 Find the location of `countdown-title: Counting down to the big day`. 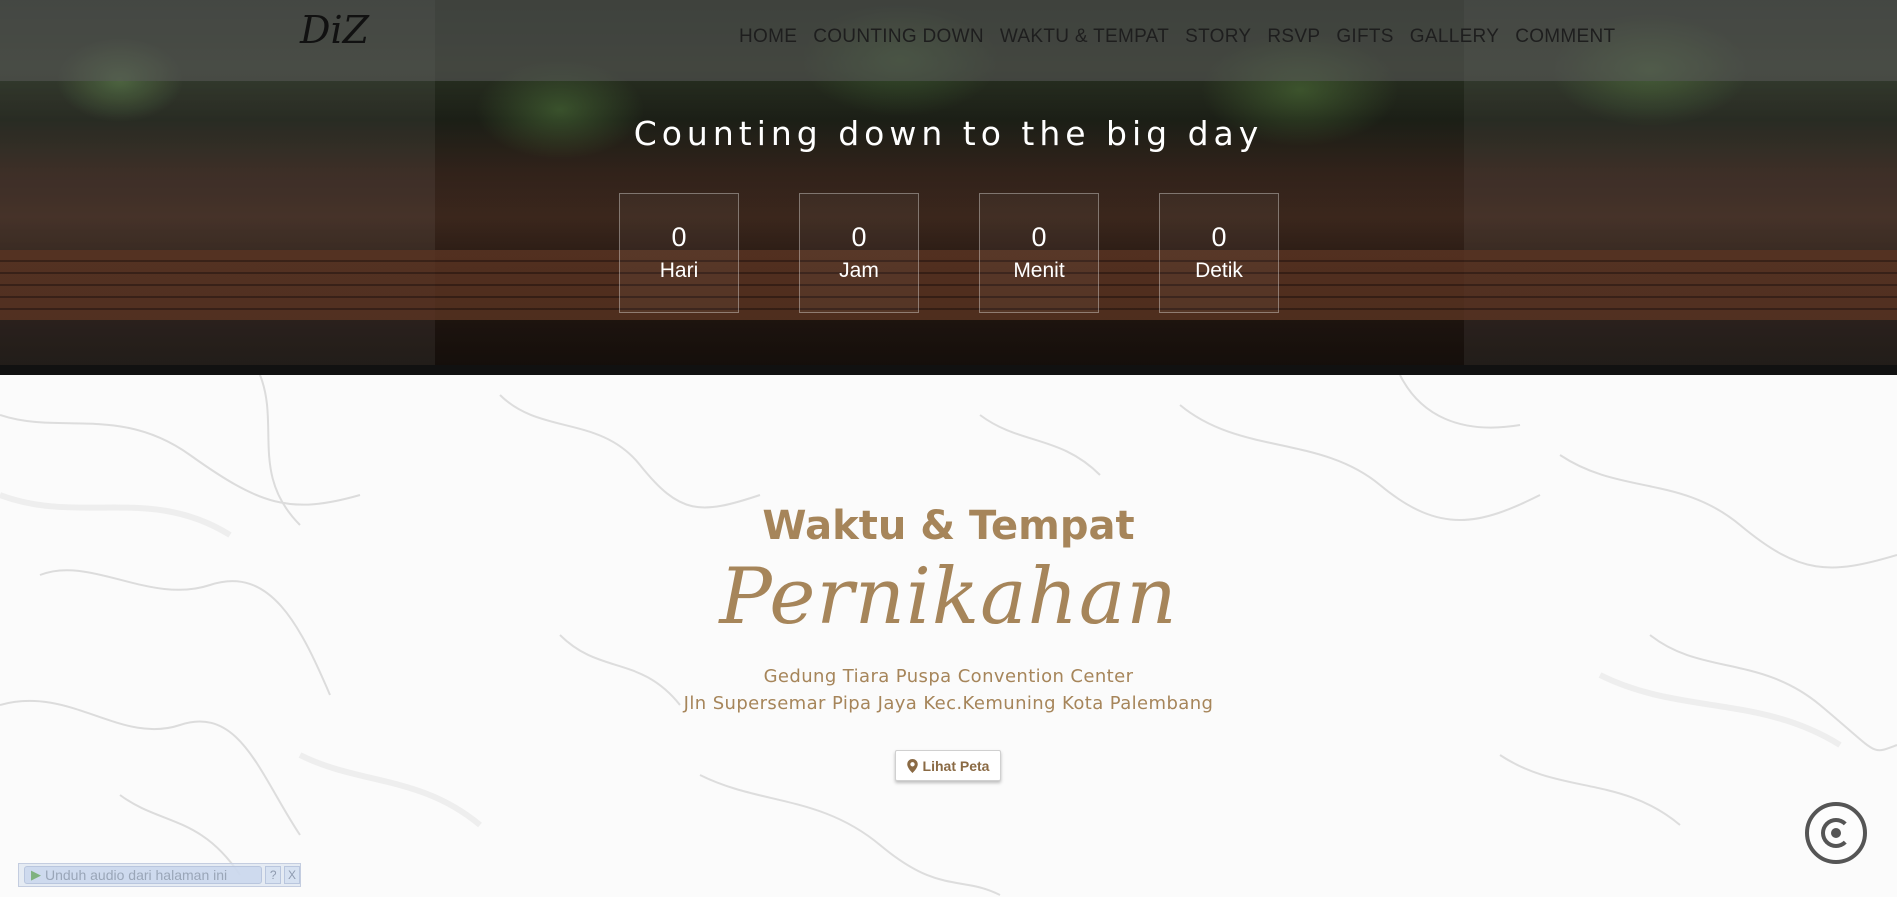

countdown-title: Counting down to the big day is located at coordinates (948, 133).